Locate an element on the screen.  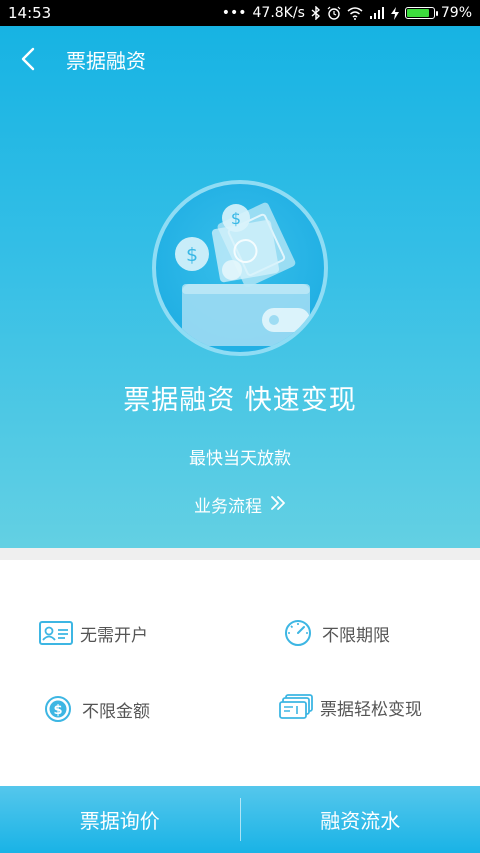
feature-label: 票据轻松变现 is located at coordinates (371, 709).